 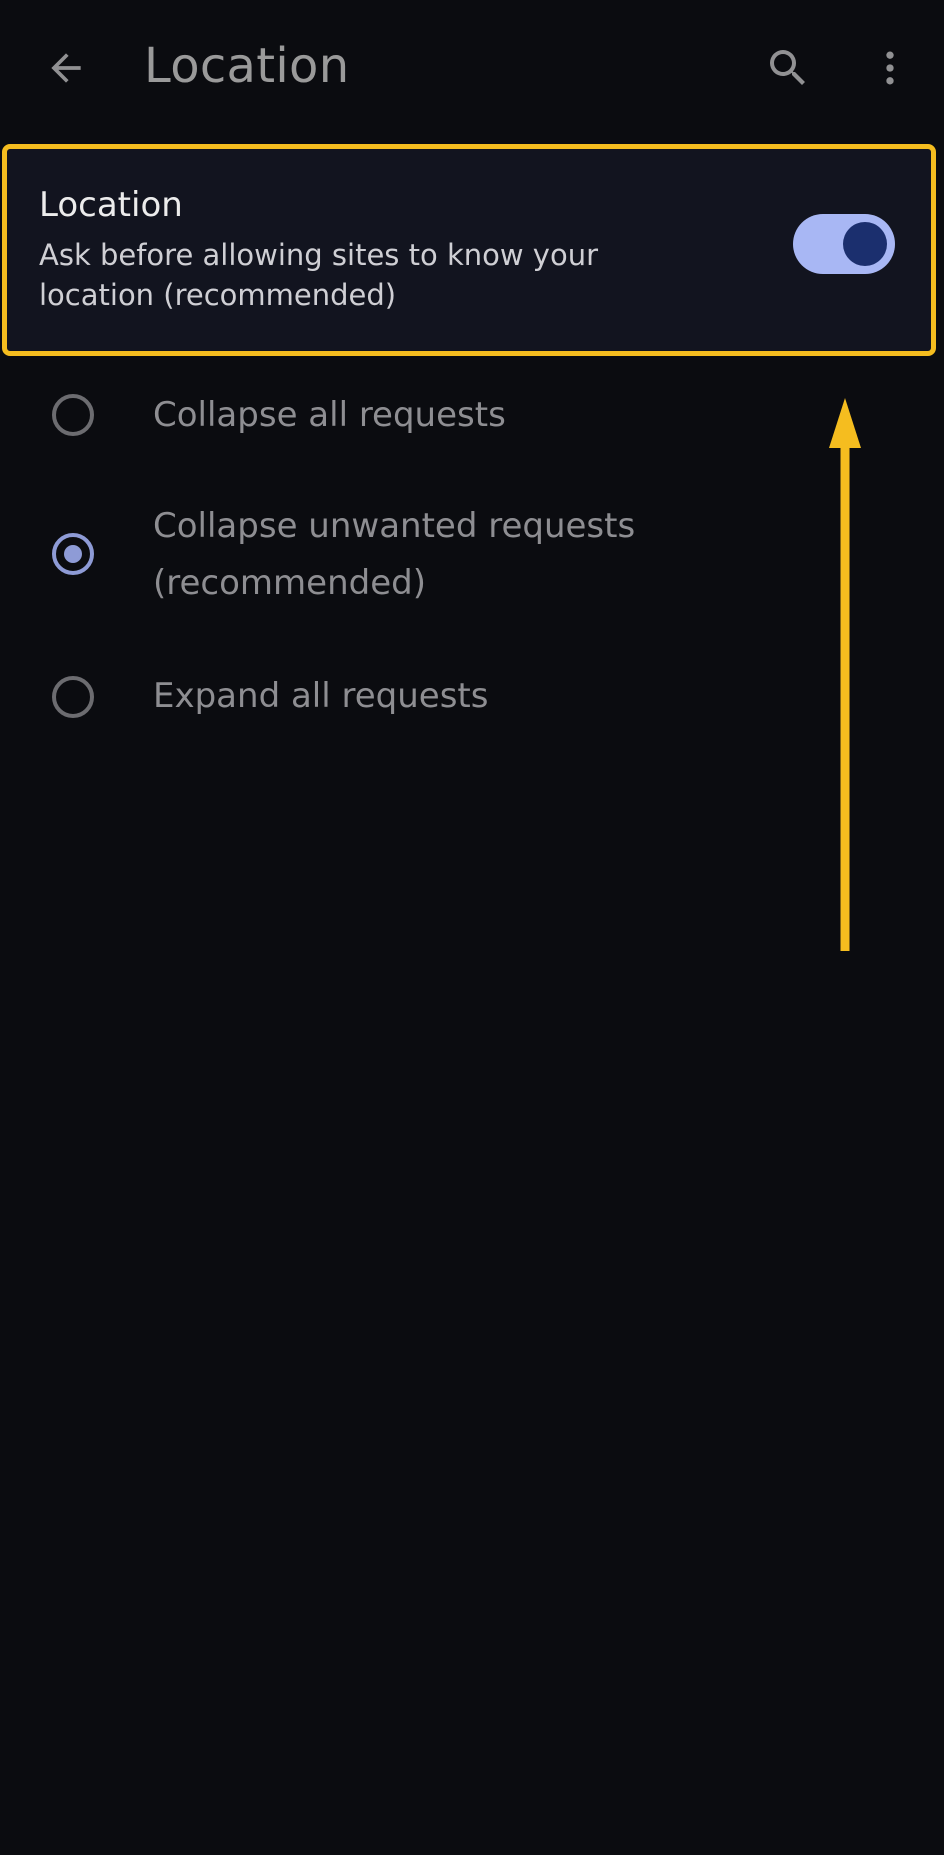 What do you see at coordinates (865, 244) in the screenshot?
I see `toggle-knob` at bounding box center [865, 244].